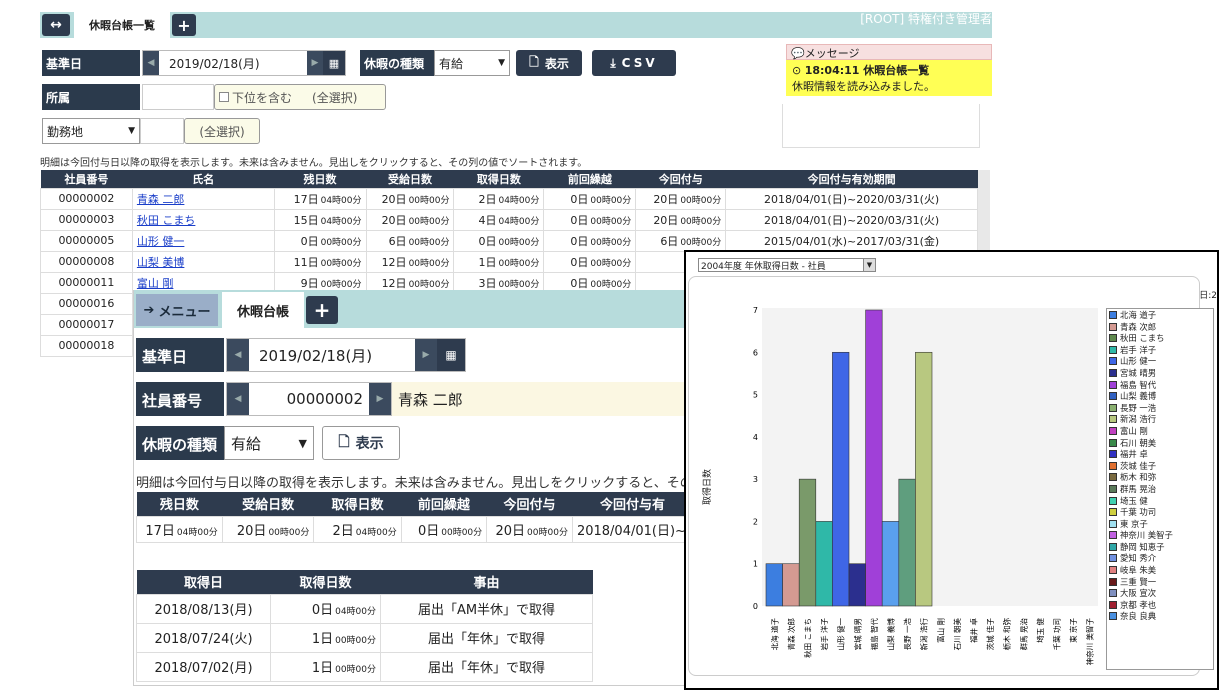 This screenshot has height=699, width=1219. What do you see at coordinates (852, 199) in the screenshot?
I see `cell-period: 2018/04/01(日)~2020/03/31(火)` at bounding box center [852, 199].